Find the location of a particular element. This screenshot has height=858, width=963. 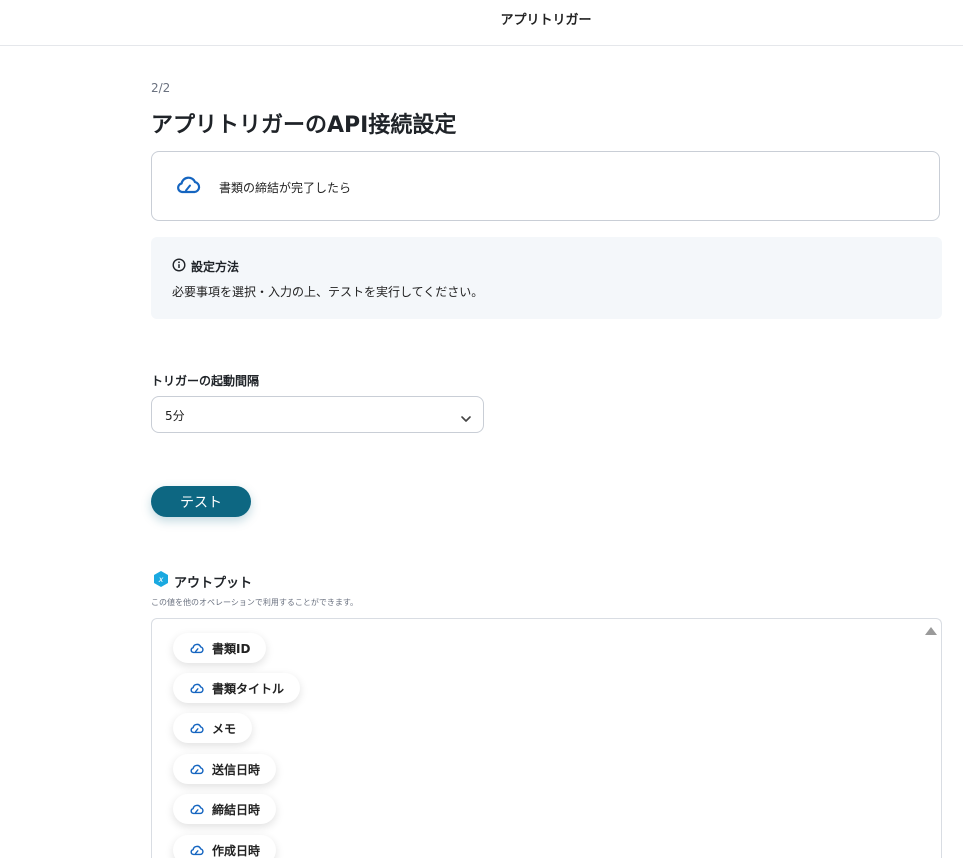

trigger-event-card: 書類の締結が完了したら is located at coordinates (545, 186).